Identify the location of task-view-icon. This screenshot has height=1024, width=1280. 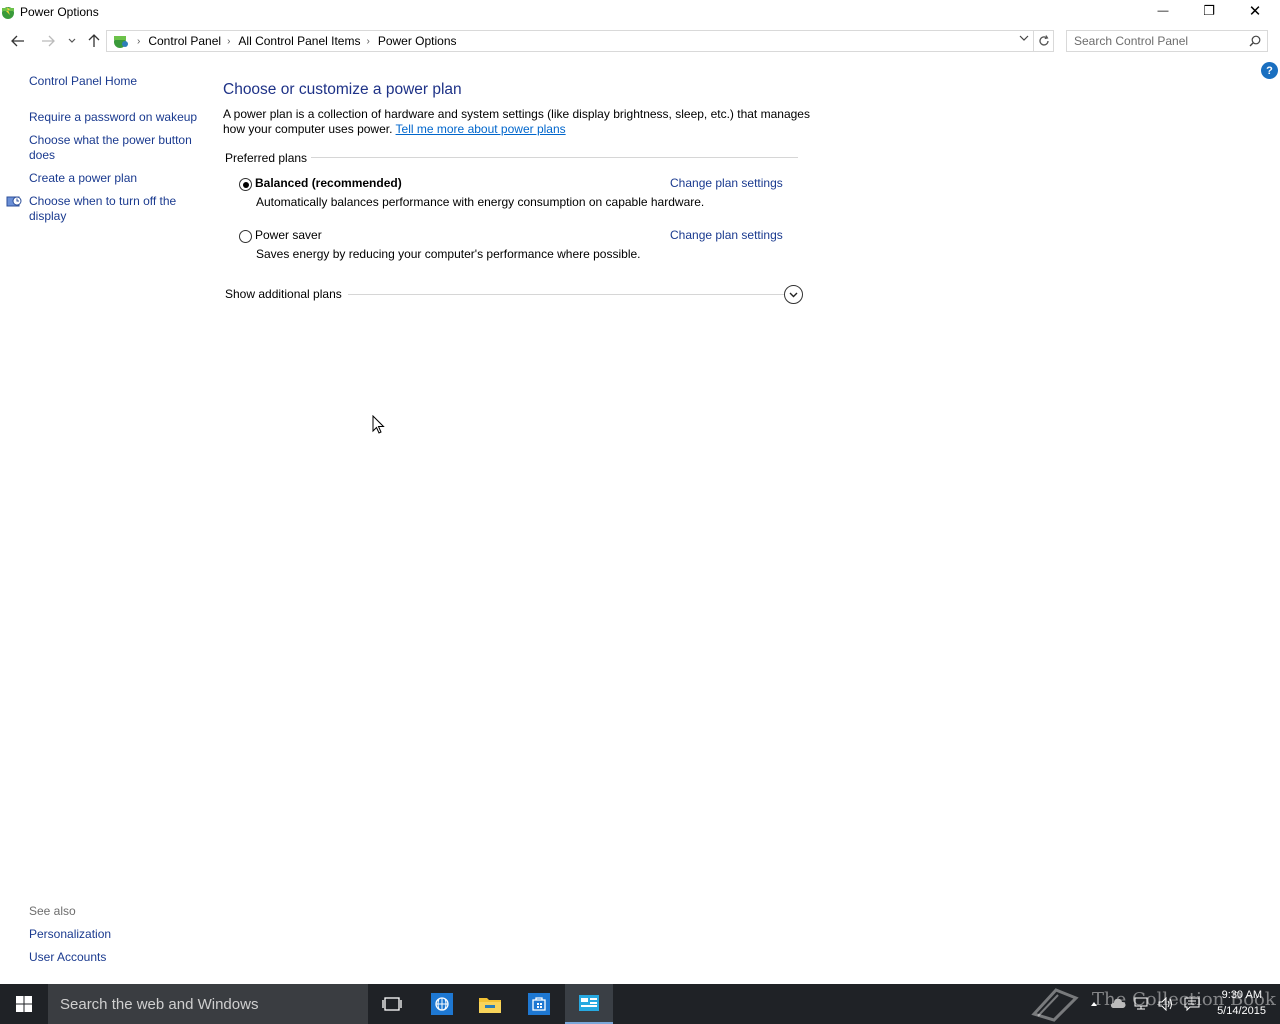
(392, 1004).